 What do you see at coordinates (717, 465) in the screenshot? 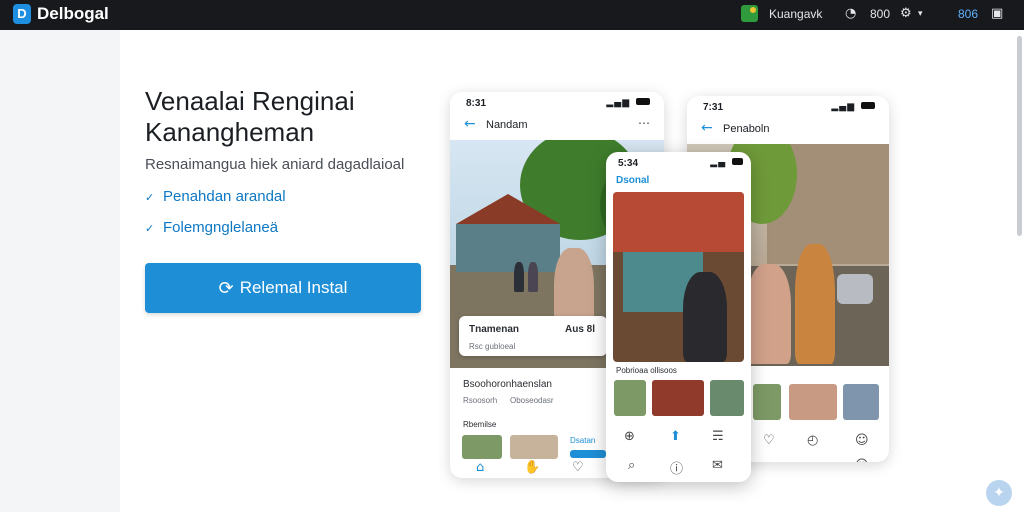
I see `chat-icon: ✉` at bounding box center [717, 465].